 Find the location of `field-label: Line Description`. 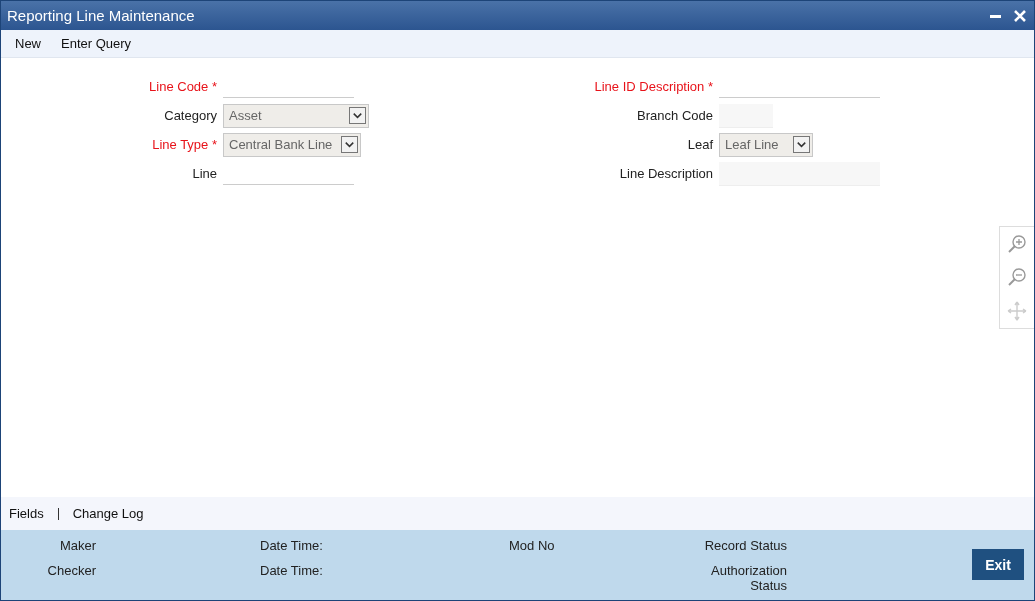

field-label: Line Description is located at coordinates (665, 173).